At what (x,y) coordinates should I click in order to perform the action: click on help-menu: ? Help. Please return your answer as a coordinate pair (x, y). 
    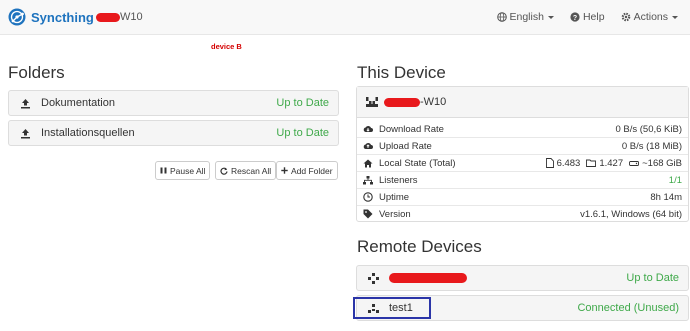
    Looking at the image, I should click on (587, 17).